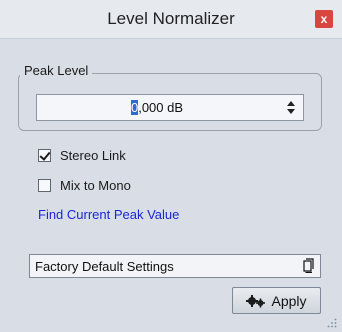 This screenshot has height=332, width=342. What do you see at coordinates (44, 155) in the screenshot?
I see `stereo-link-checkbox` at bounding box center [44, 155].